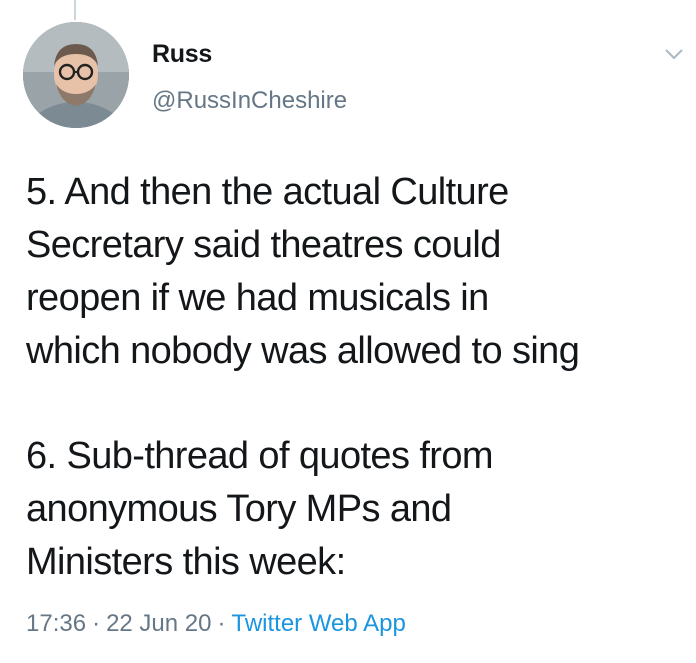 Image resolution: width=696 pixels, height=663 pixels. I want to click on tweet-line: Secretary said theatres could, so click(263, 245).